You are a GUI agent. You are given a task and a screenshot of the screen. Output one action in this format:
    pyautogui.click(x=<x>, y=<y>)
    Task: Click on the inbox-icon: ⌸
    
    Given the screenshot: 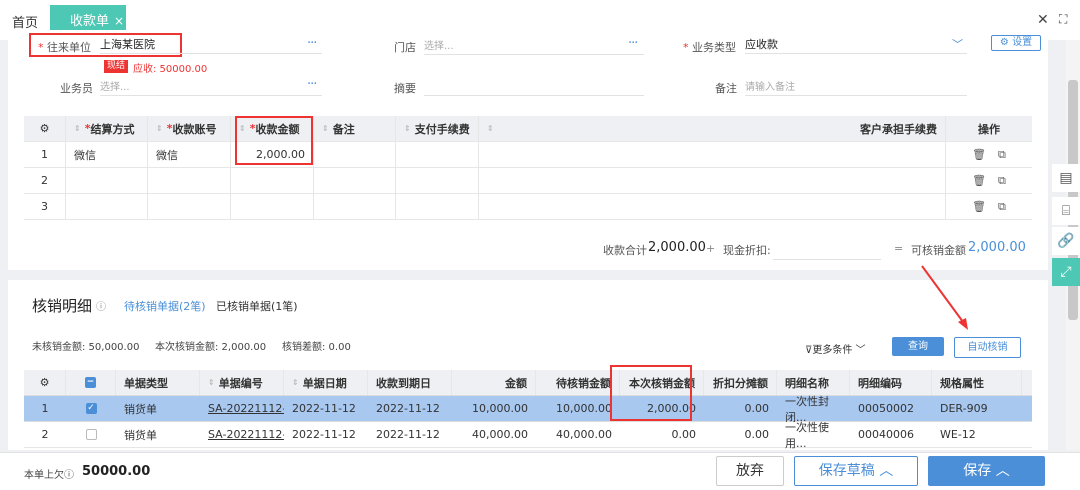 What is the action you would take?
    pyautogui.click(x=1066, y=211)
    